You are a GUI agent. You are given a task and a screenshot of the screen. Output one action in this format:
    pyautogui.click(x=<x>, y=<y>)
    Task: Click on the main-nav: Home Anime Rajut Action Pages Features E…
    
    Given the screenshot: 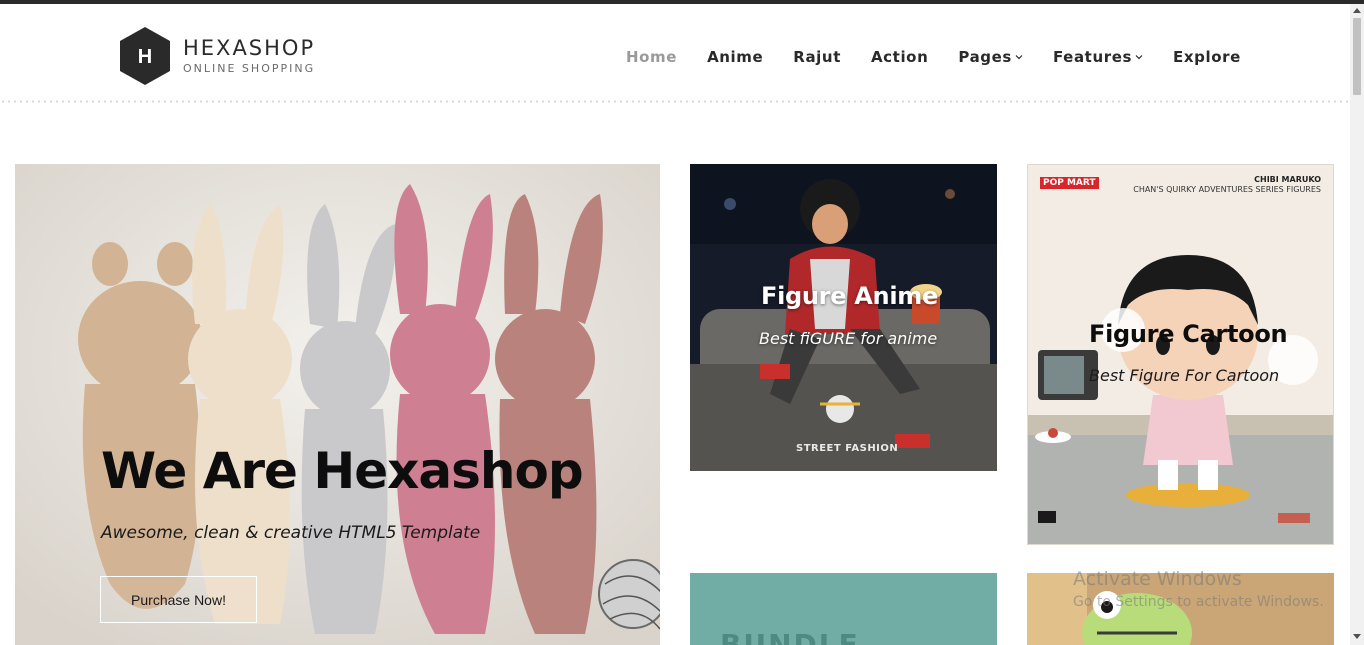 What is the action you would take?
    pyautogui.click(x=933, y=57)
    